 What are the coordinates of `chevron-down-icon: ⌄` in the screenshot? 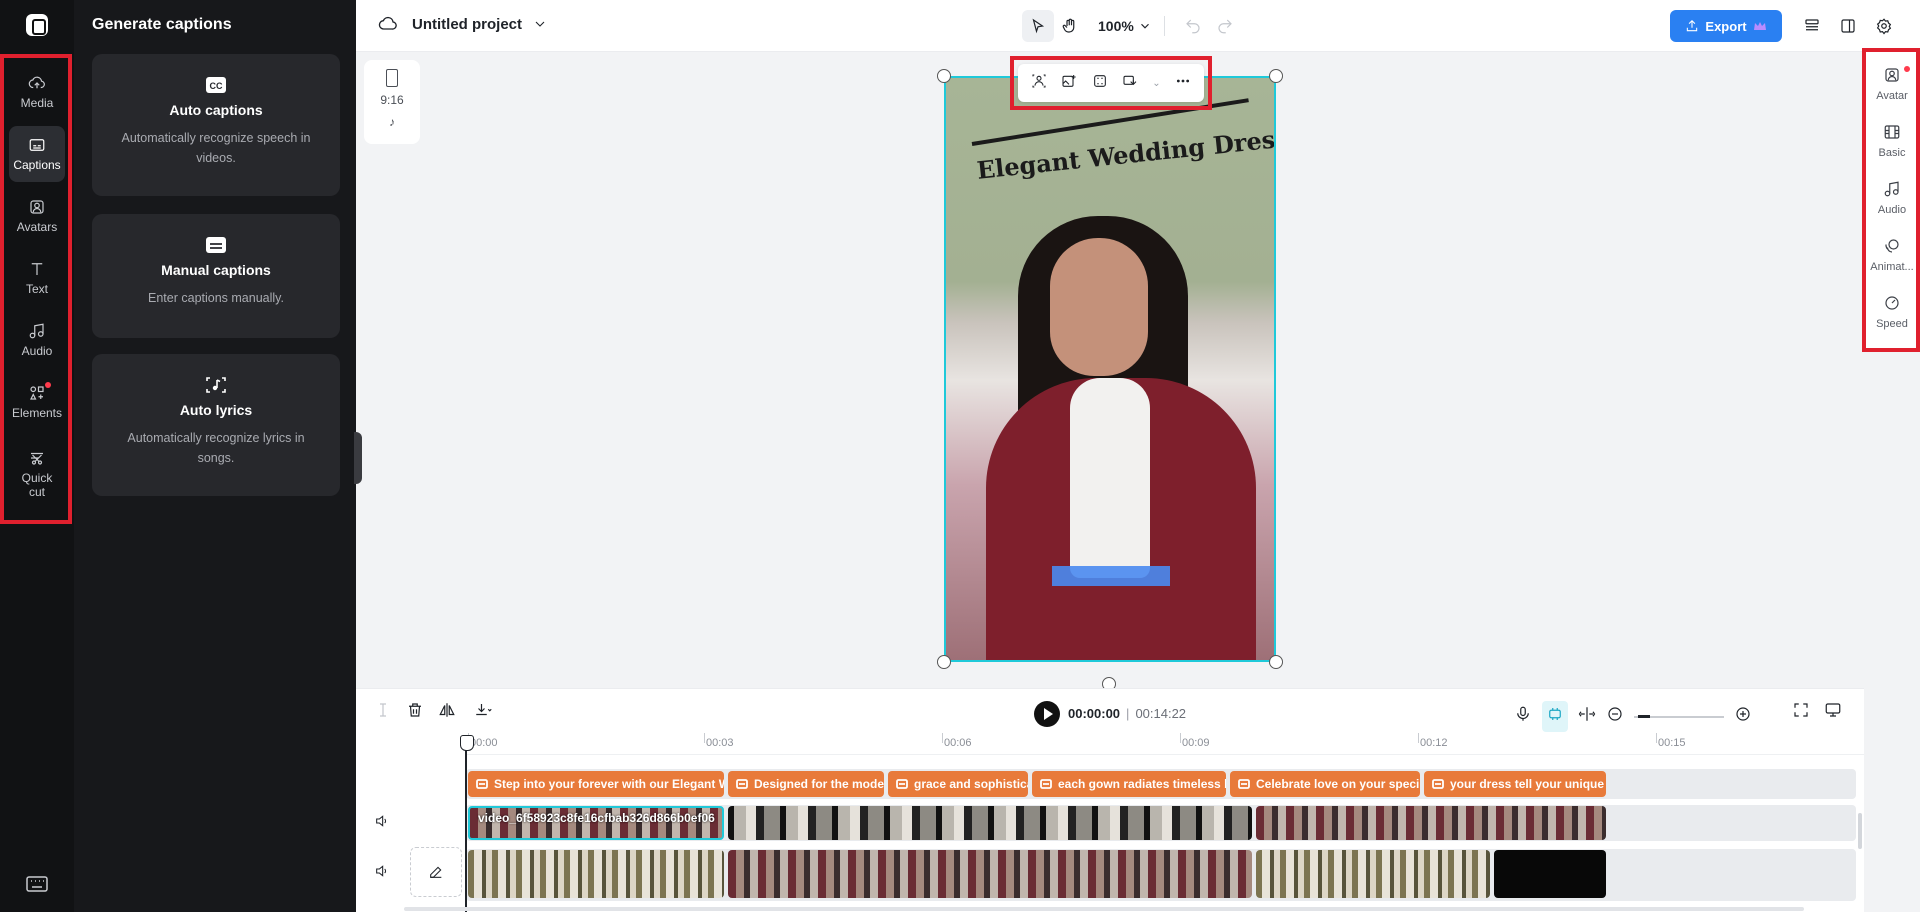 It's located at (1156, 83).